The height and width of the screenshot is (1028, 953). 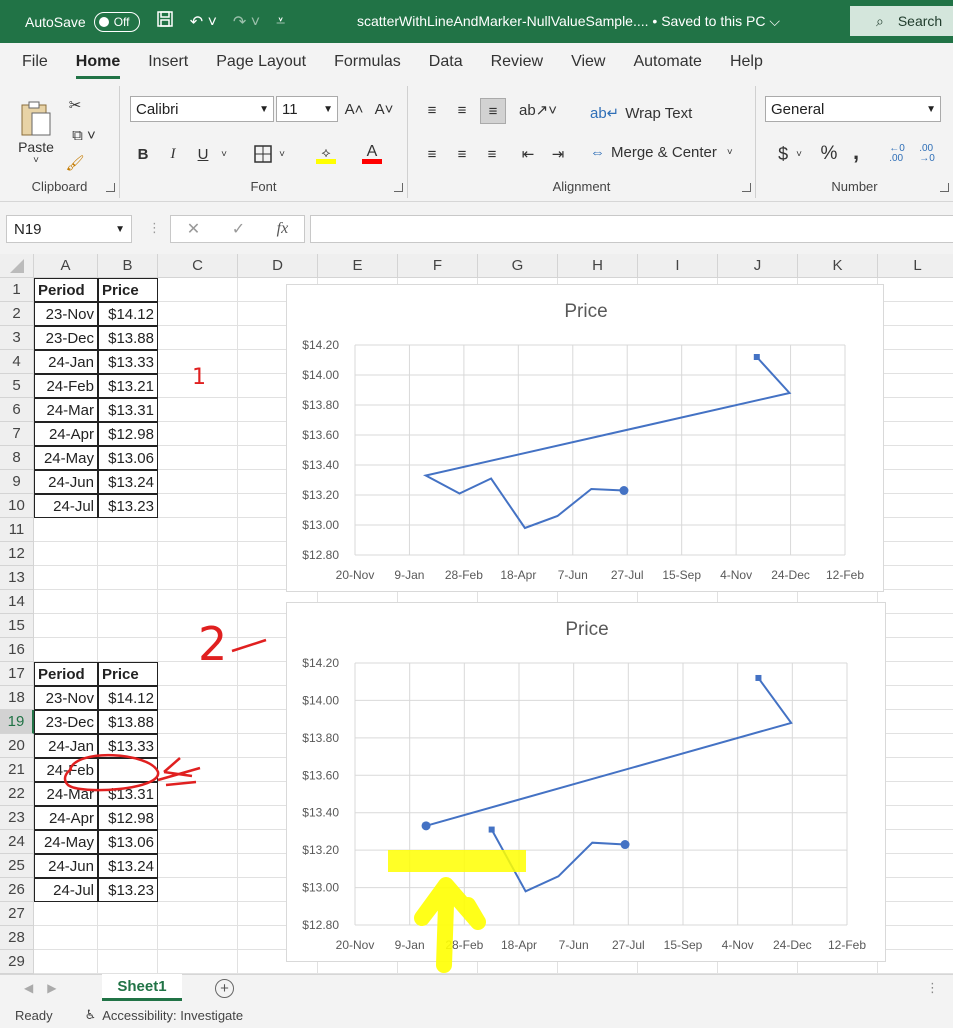 I want to click on table-cell: $14.12, so click(x=128, y=314).